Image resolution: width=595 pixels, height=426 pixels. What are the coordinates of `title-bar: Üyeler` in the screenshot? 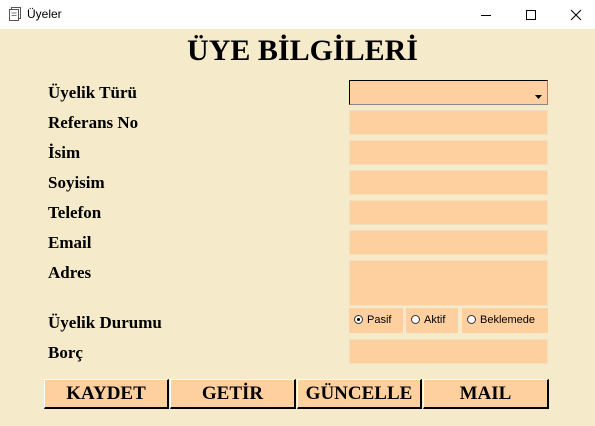 It's located at (297, 14).